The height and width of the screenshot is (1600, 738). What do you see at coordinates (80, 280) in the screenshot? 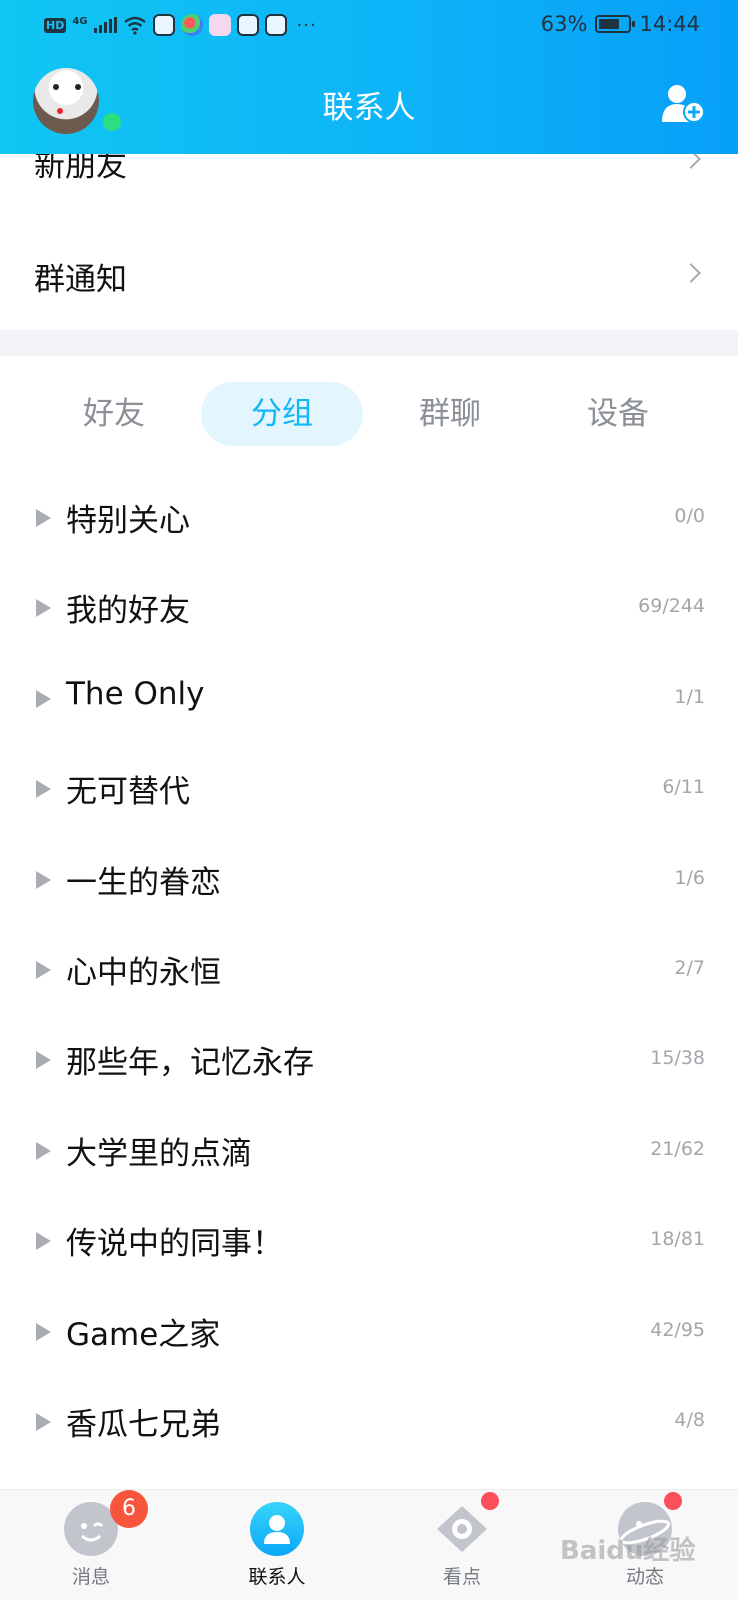
I see `group-notice-label: 群通知` at bounding box center [80, 280].